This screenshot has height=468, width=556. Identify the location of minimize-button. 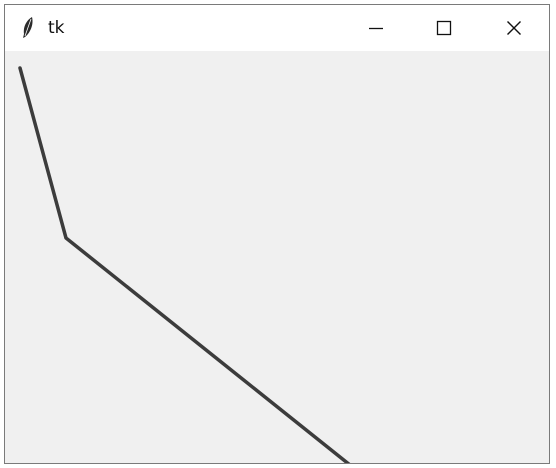
(376, 28).